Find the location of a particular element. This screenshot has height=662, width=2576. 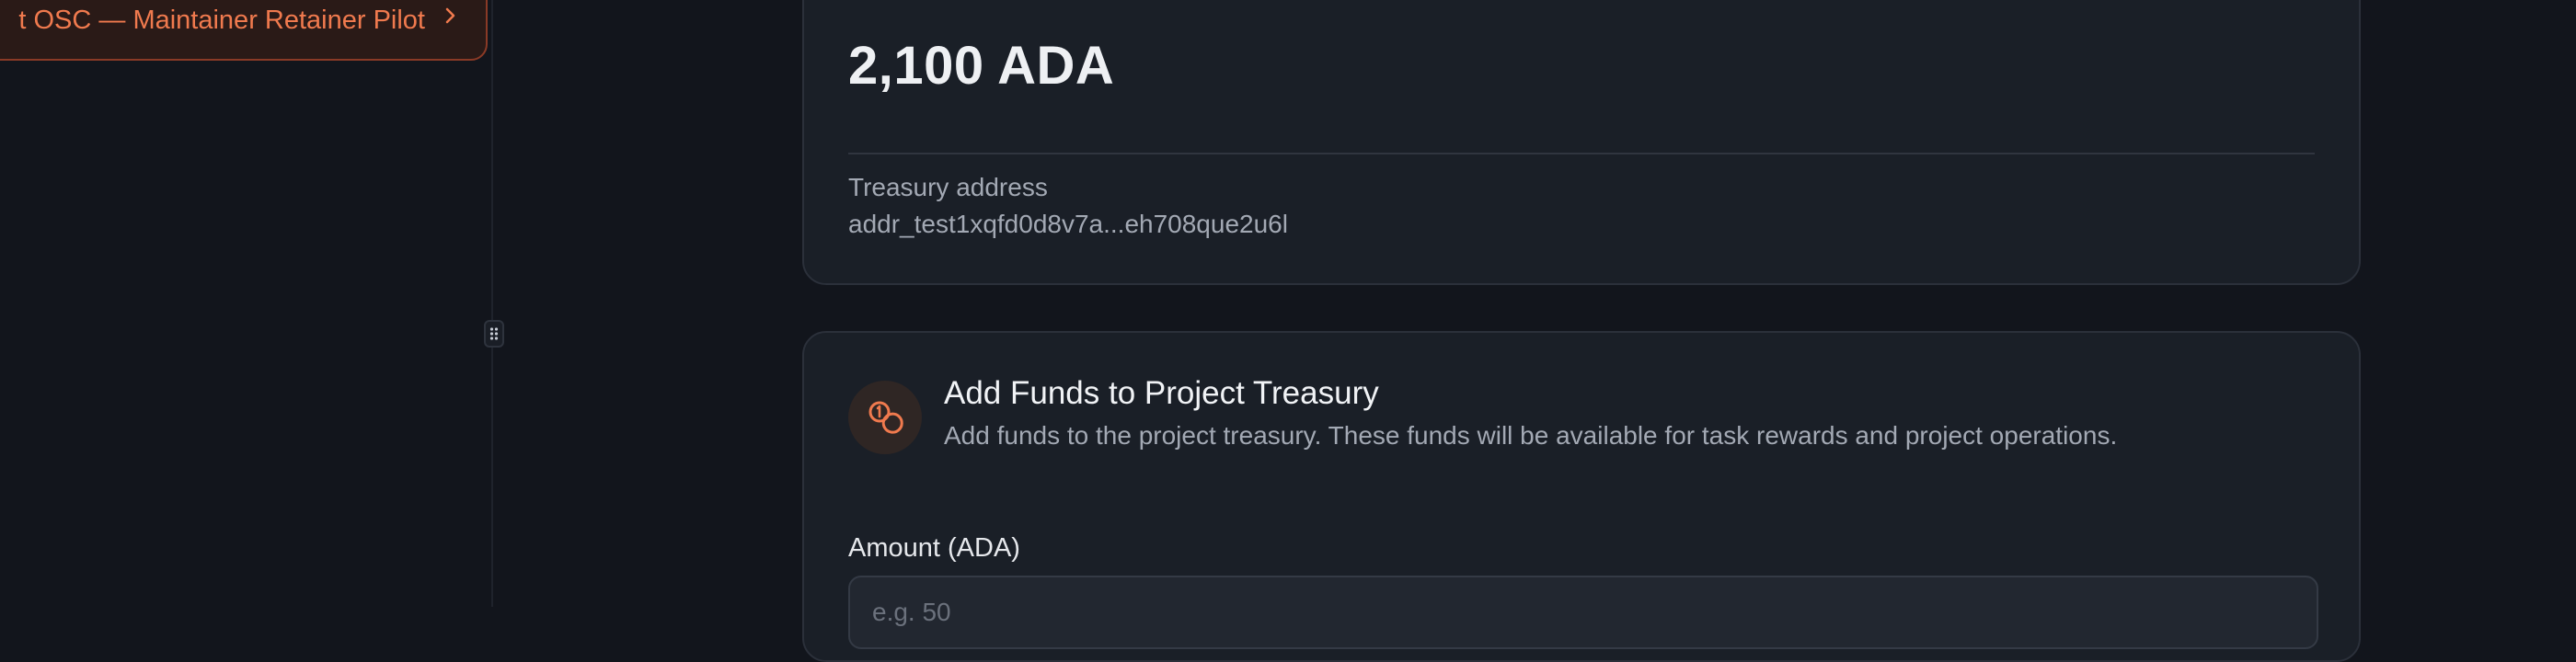

treasury-address: addr_test1xqfd0d8v7a...eh708que2u6l is located at coordinates (1068, 224).